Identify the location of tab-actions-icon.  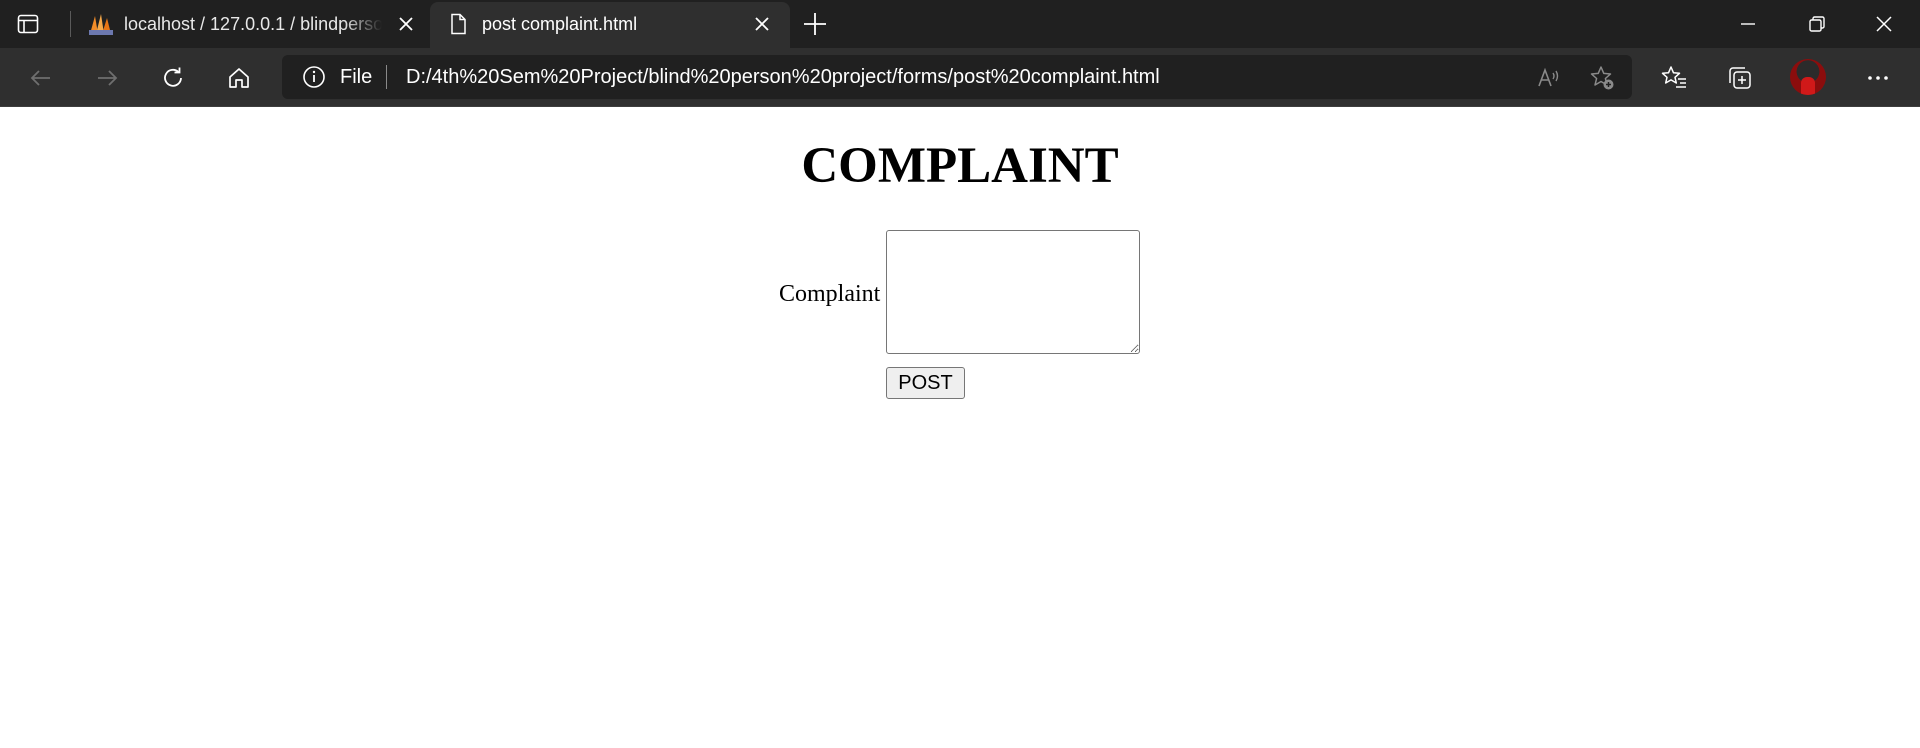
(28, 24).